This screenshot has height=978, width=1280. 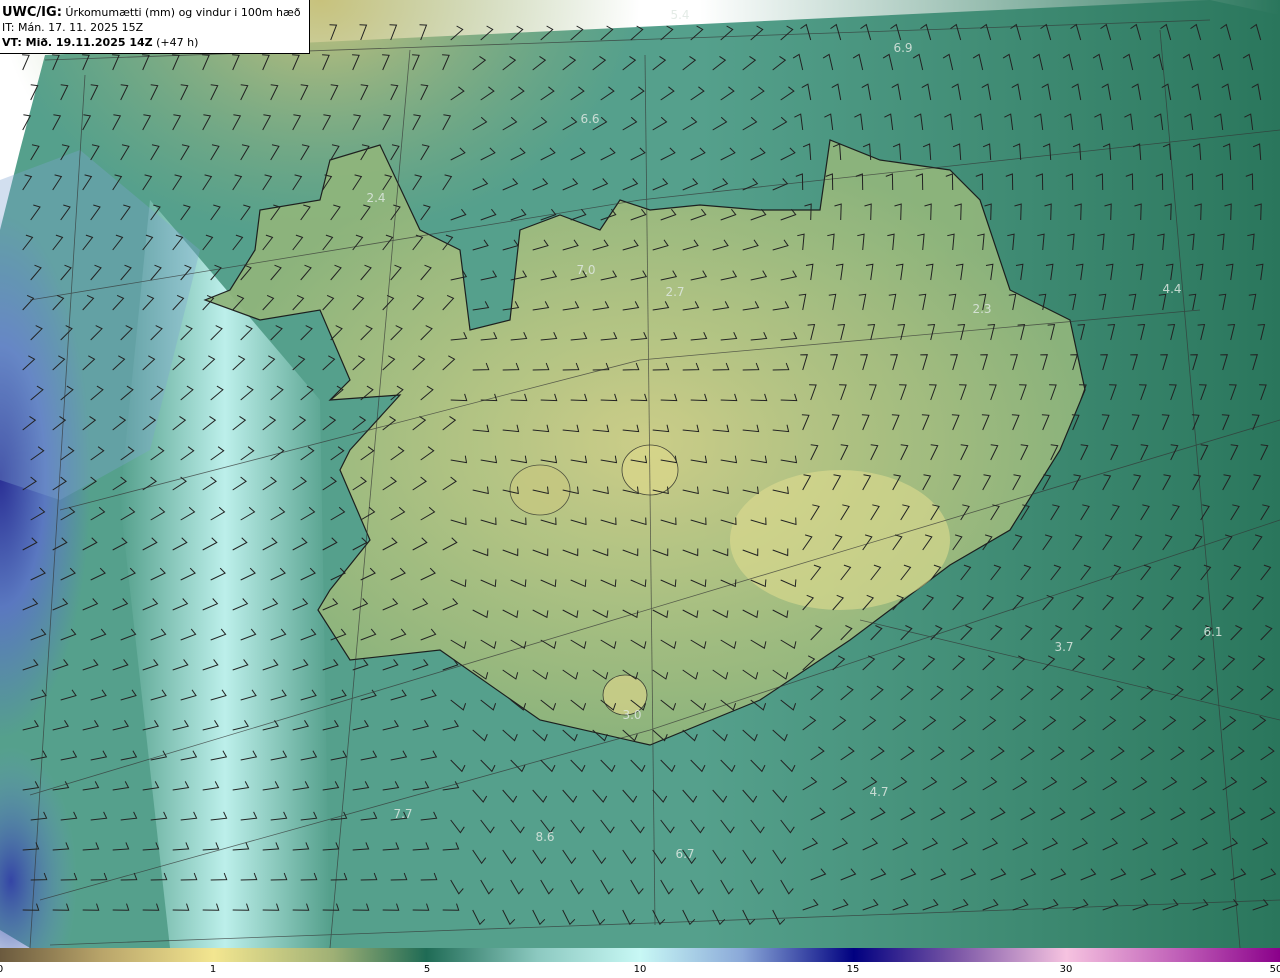 I want to click on colorbar-tick-label: 0, so click(x=1, y=969).